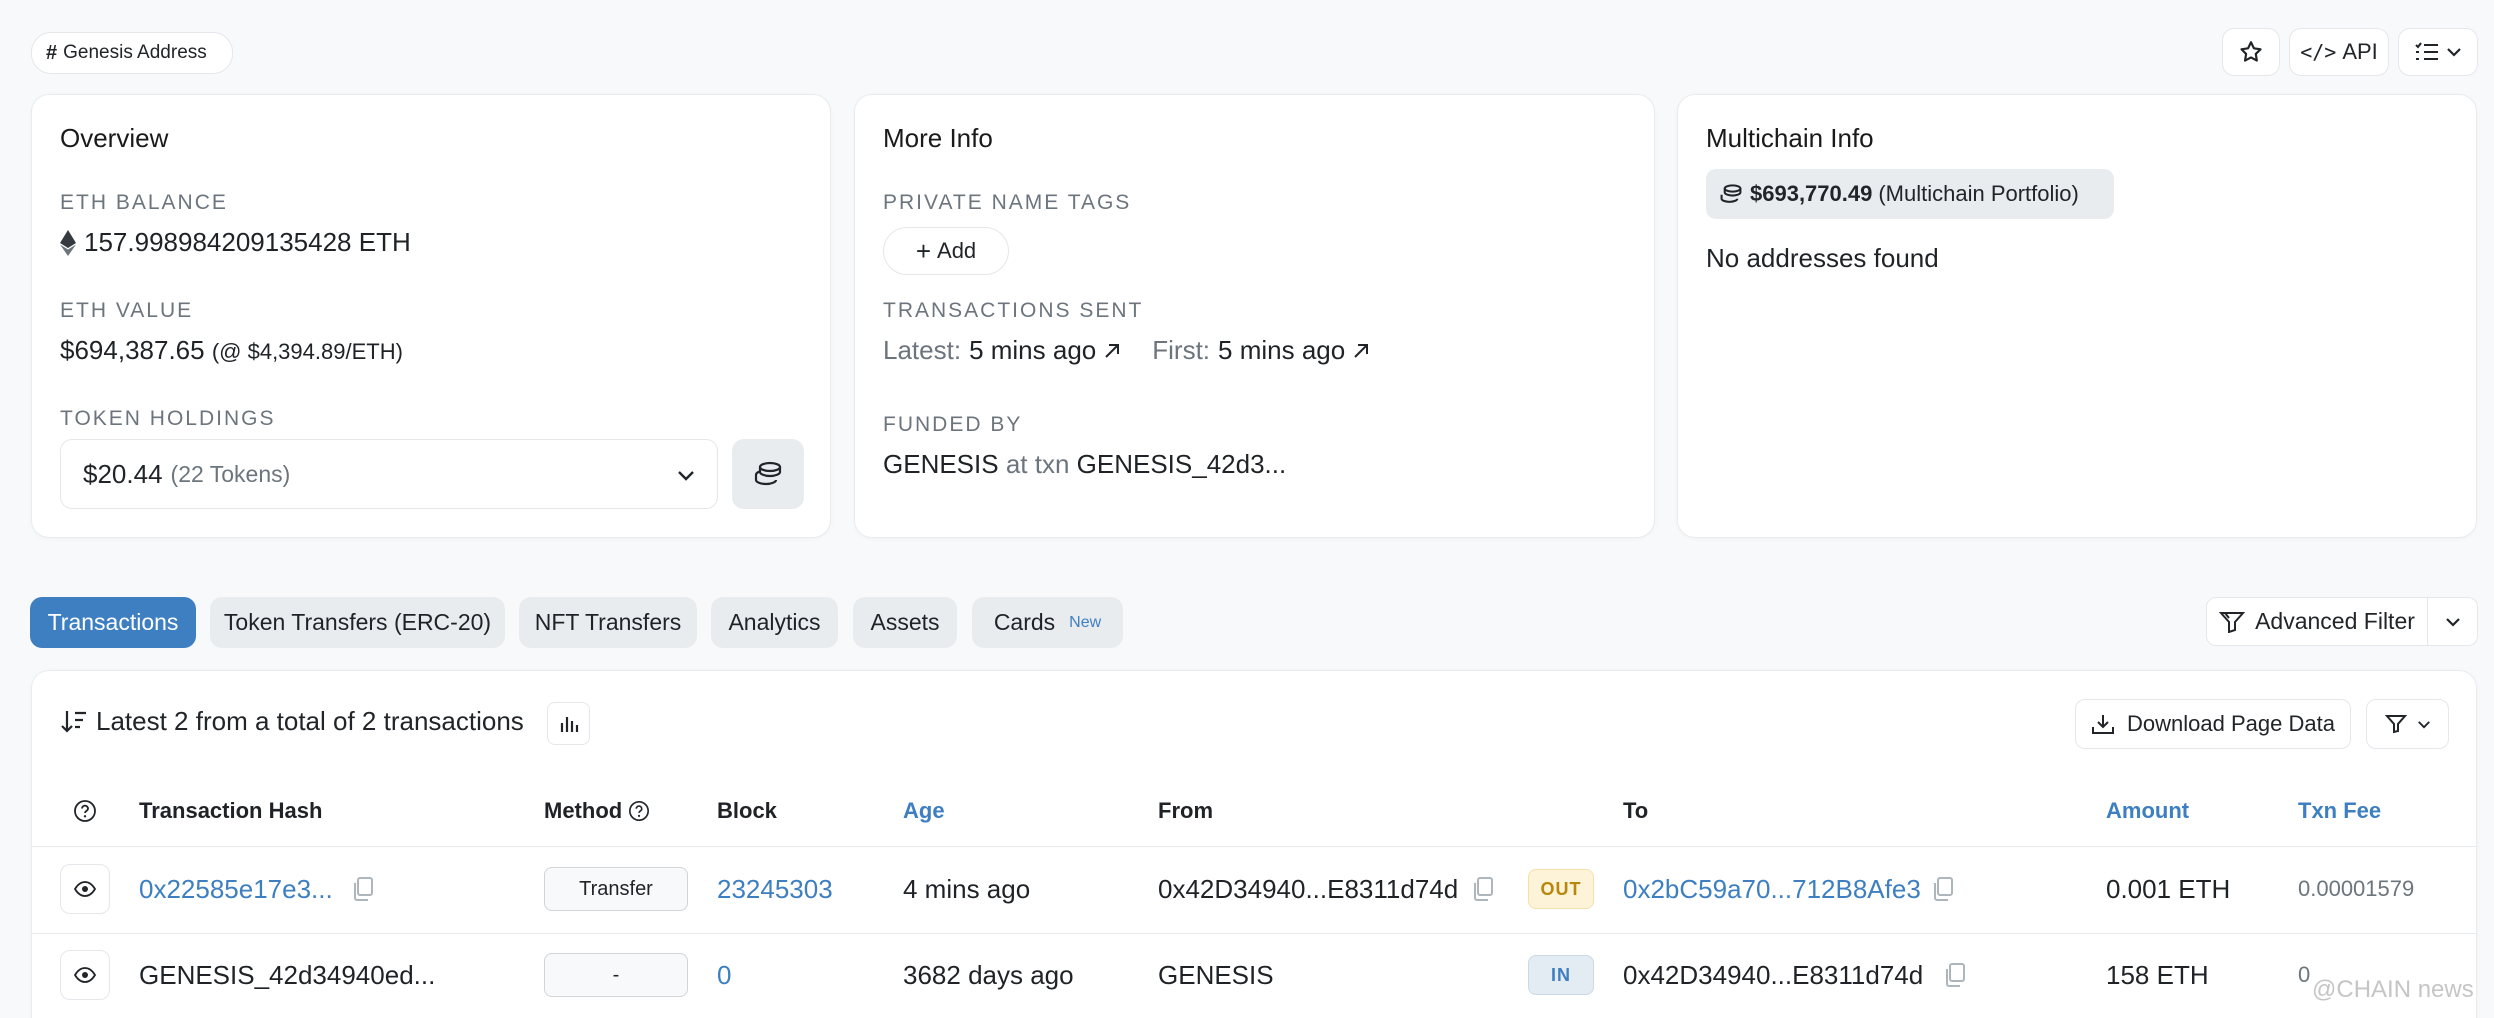 The width and height of the screenshot is (2494, 1018). What do you see at coordinates (1361, 350) in the screenshot?
I see `arrow-up-right-icon` at bounding box center [1361, 350].